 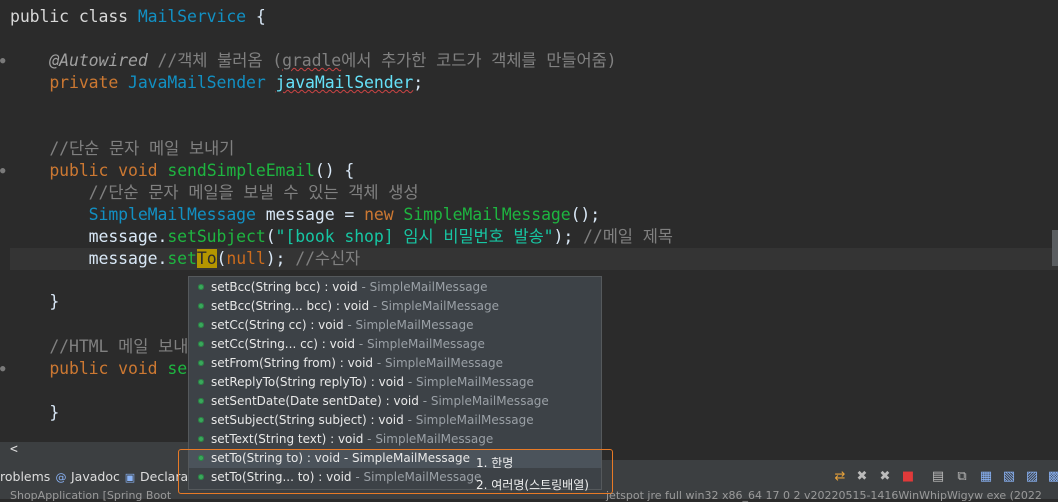 What do you see at coordinates (130, 477) in the screenshot?
I see `declaration-icon: ▣` at bounding box center [130, 477].